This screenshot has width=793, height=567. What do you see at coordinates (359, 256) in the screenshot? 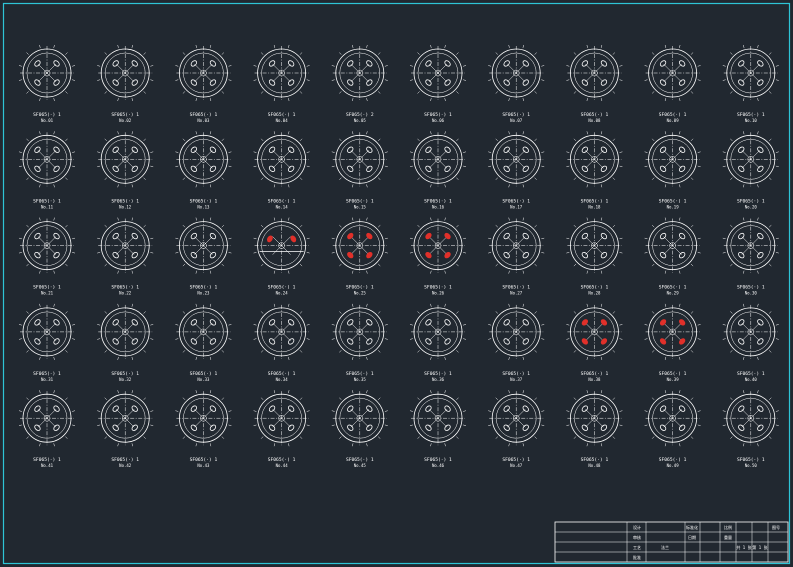
I see `flange-view: SF065(·) 1No.25` at bounding box center [359, 256].